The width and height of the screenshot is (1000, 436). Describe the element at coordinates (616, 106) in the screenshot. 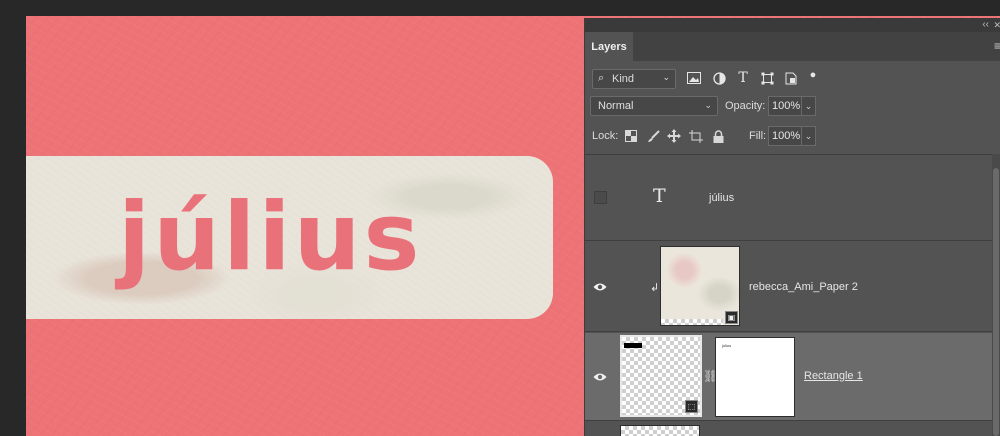

I see `blend-mode-value: Normal` at that location.